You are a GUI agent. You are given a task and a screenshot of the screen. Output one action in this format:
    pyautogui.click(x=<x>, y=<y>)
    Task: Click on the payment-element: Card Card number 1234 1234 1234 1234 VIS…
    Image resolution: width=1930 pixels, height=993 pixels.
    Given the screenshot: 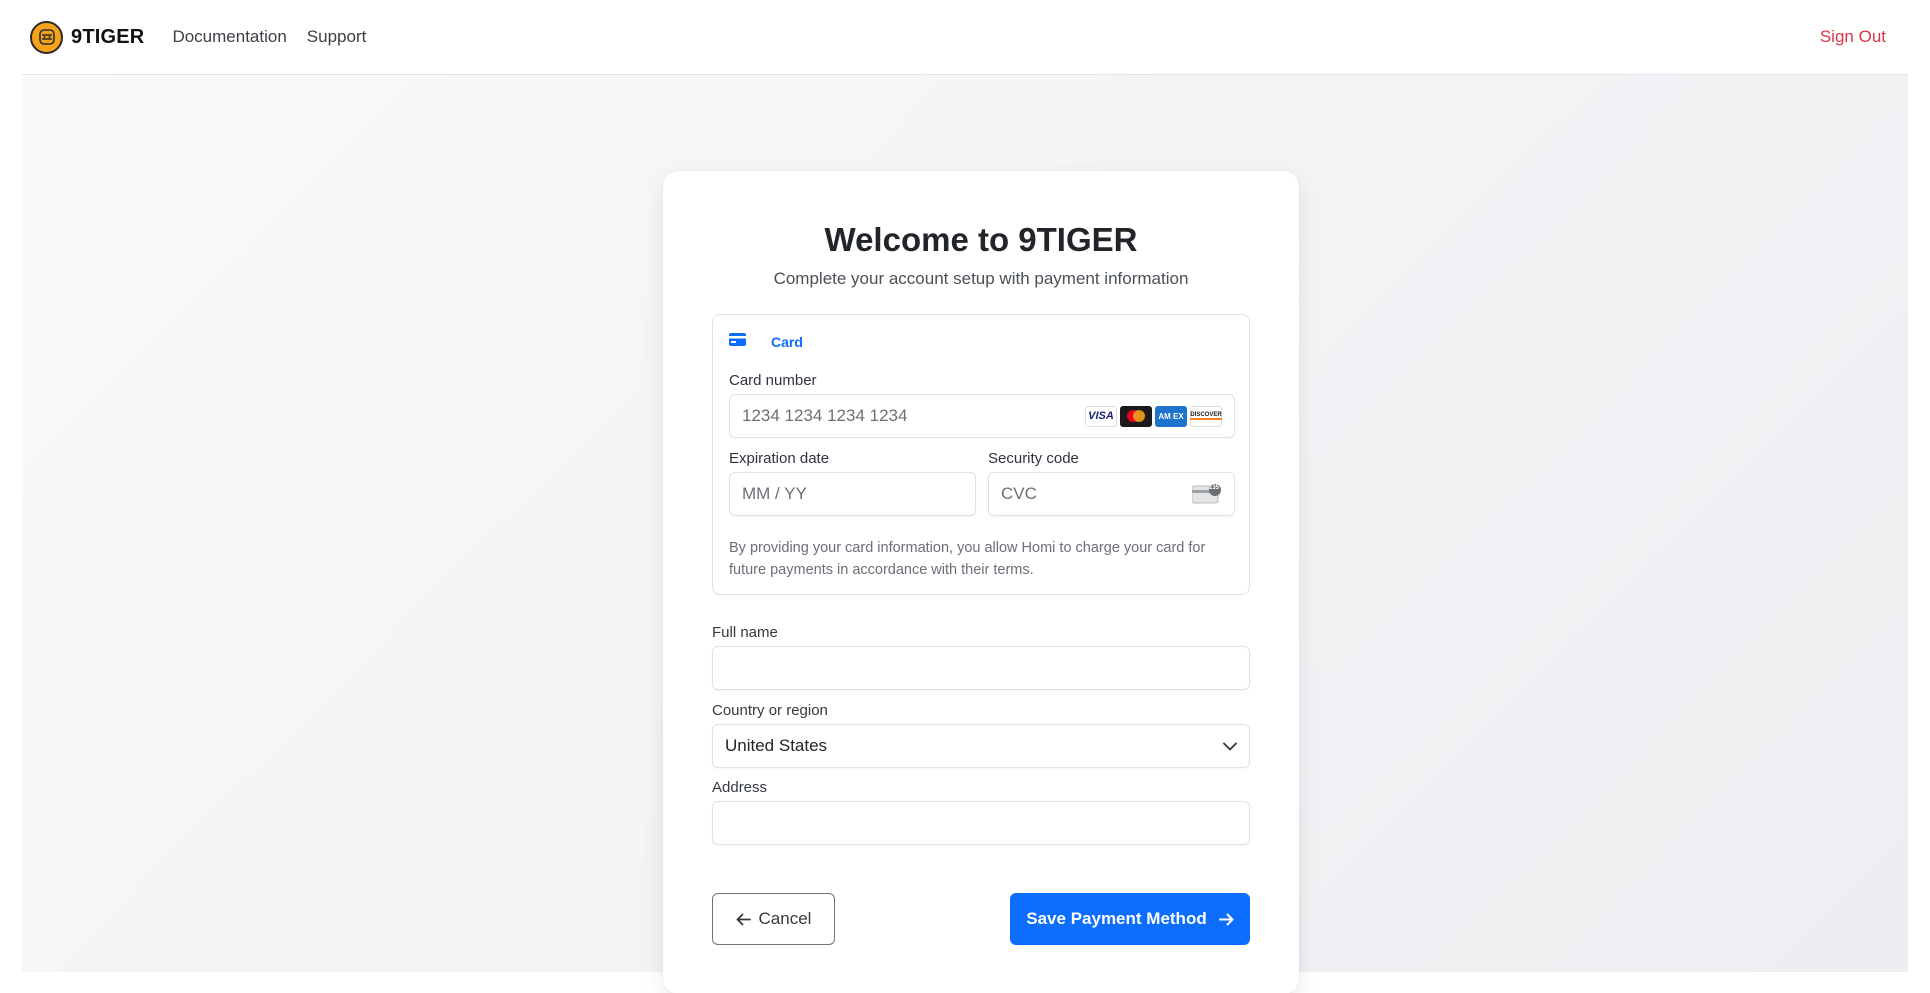 What is the action you would take?
    pyautogui.click(x=981, y=454)
    